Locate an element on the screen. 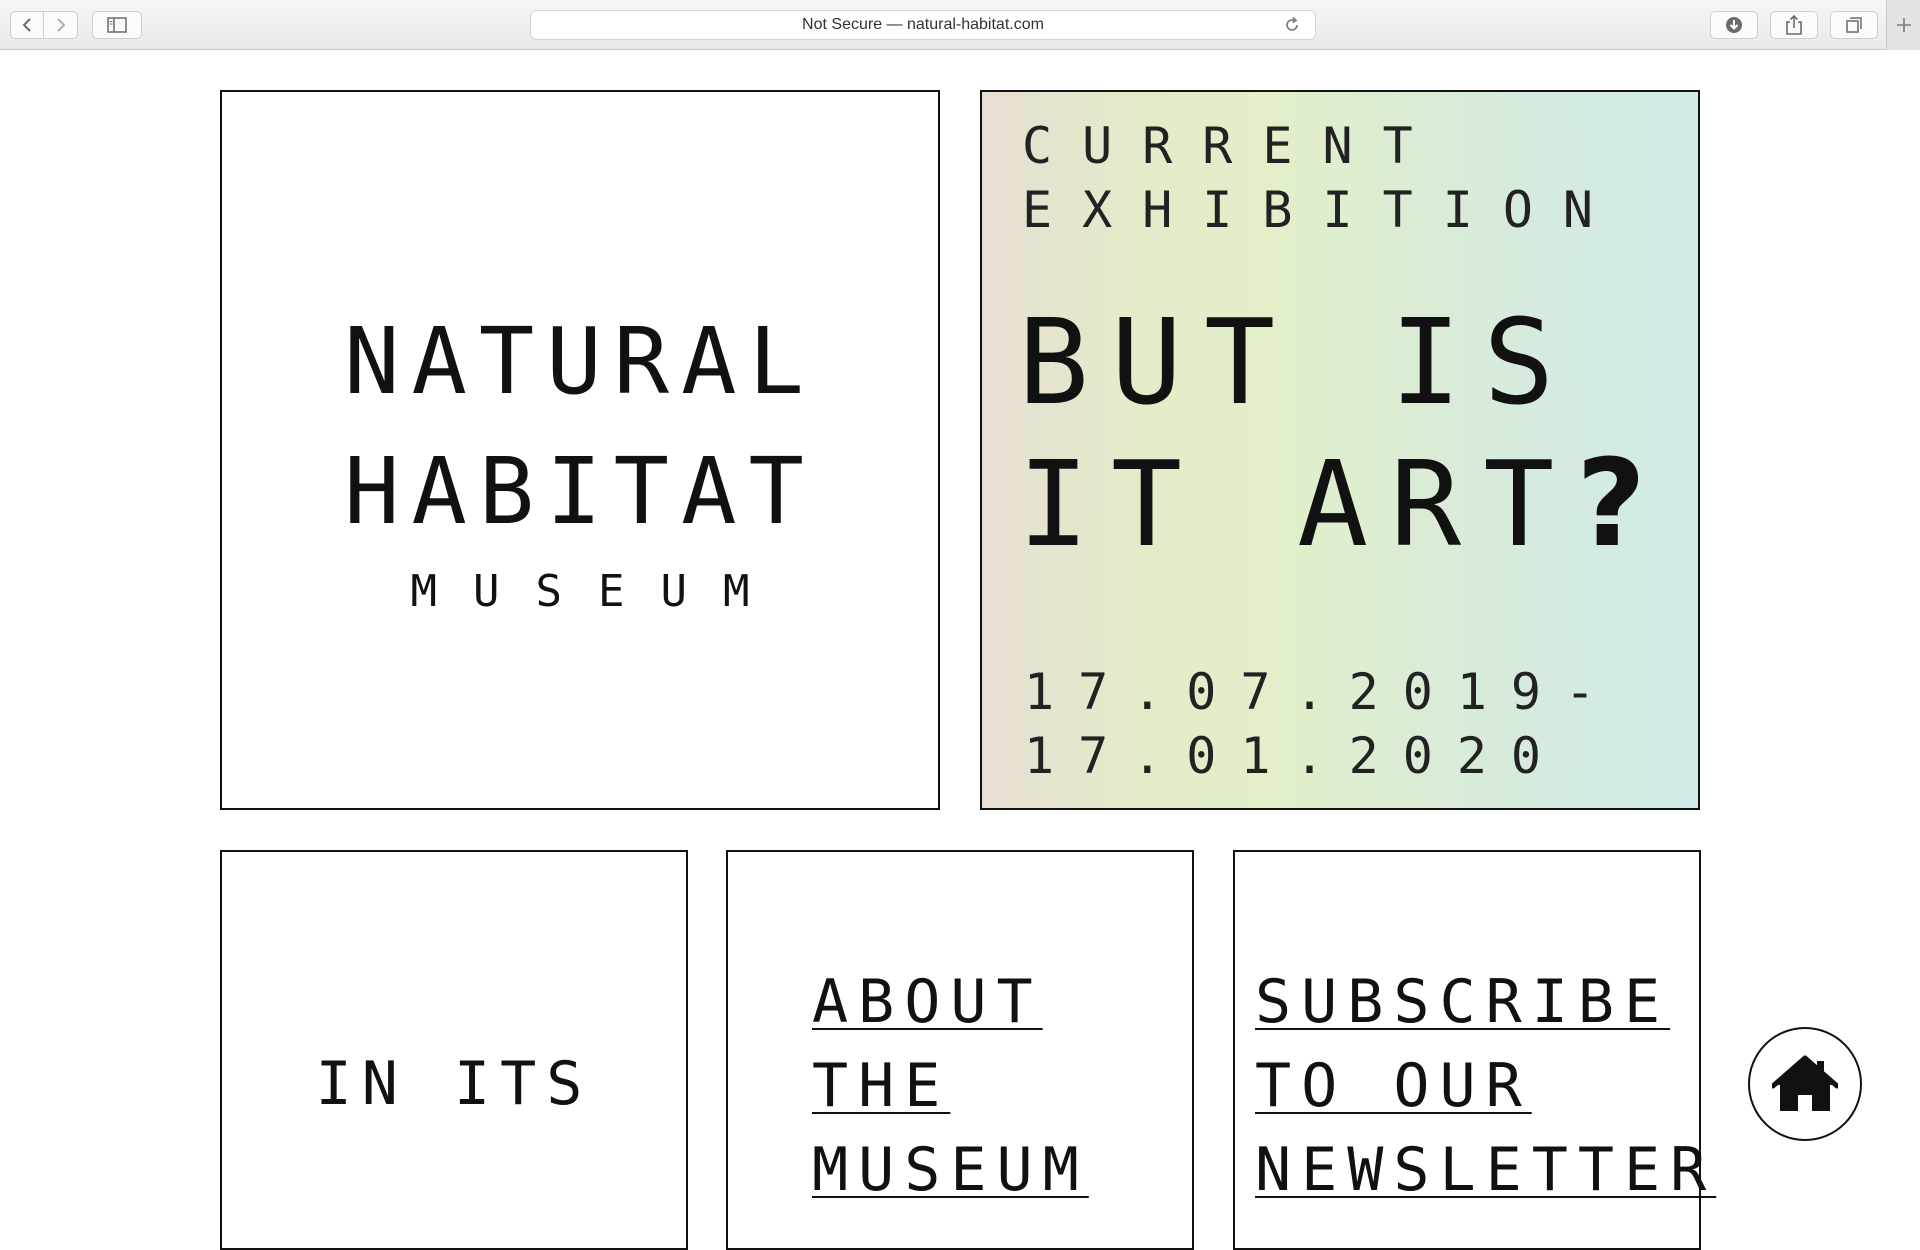 The width and height of the screenshot is (1920, 1250). download-icon is located at coordinates (1734, 25).